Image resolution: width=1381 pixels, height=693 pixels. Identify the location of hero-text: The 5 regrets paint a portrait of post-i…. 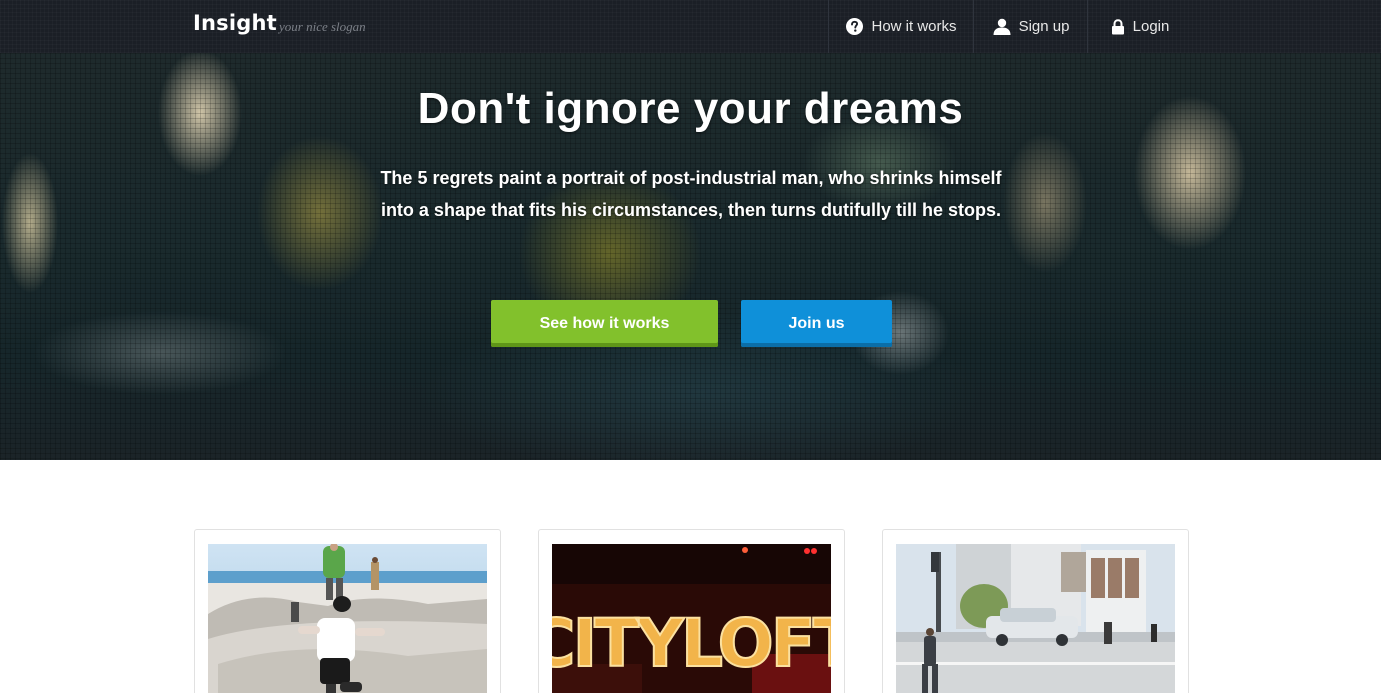
(691, 194).